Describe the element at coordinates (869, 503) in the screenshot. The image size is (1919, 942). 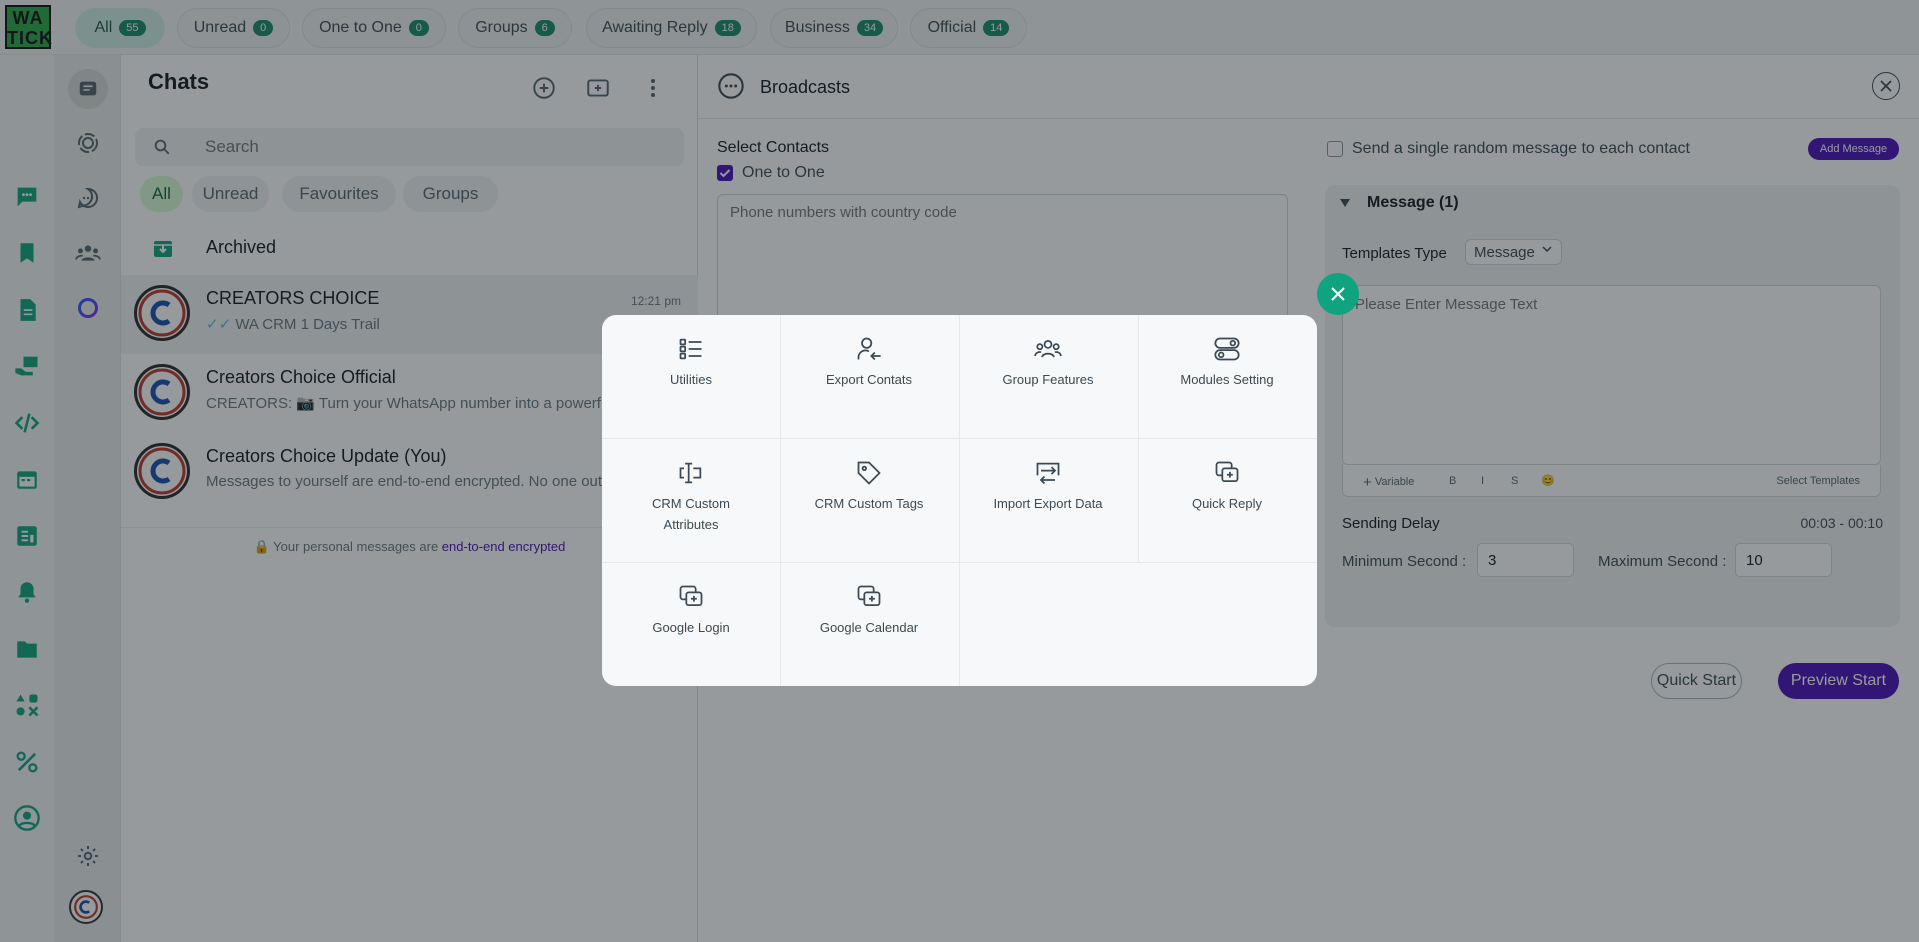
I see `menu-item-label: CRM Custom Tags` at that location.